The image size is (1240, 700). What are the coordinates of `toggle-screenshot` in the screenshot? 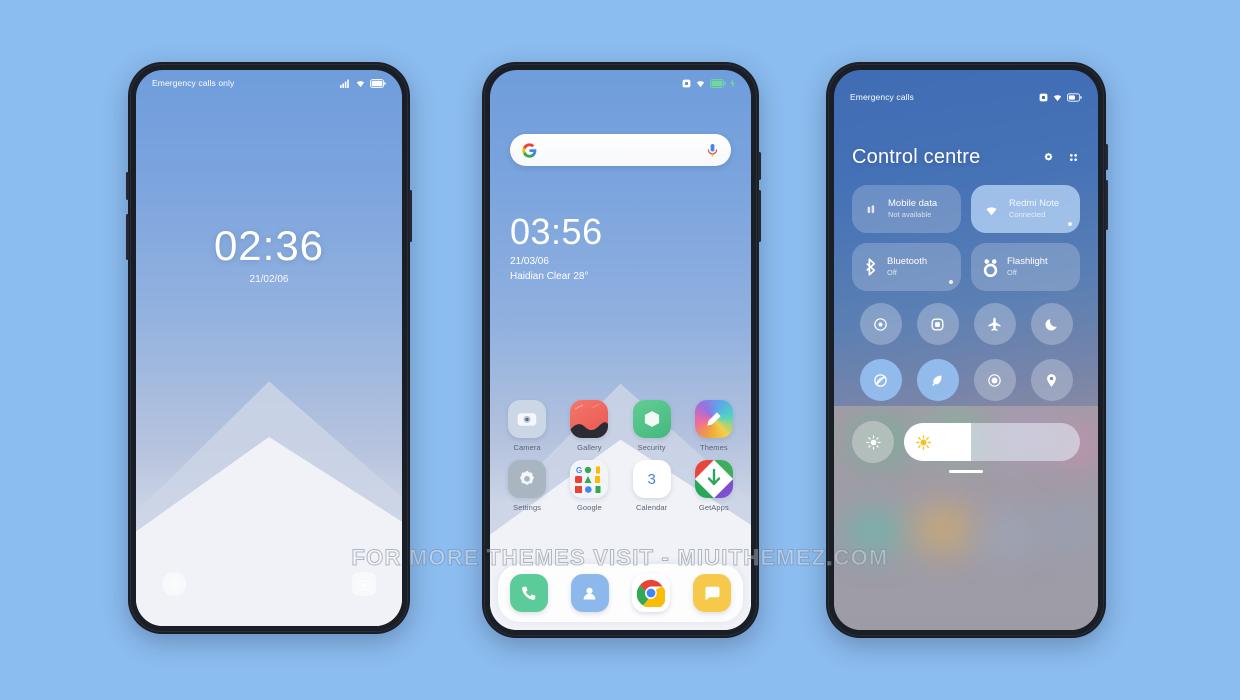 It's located at (937, 324).